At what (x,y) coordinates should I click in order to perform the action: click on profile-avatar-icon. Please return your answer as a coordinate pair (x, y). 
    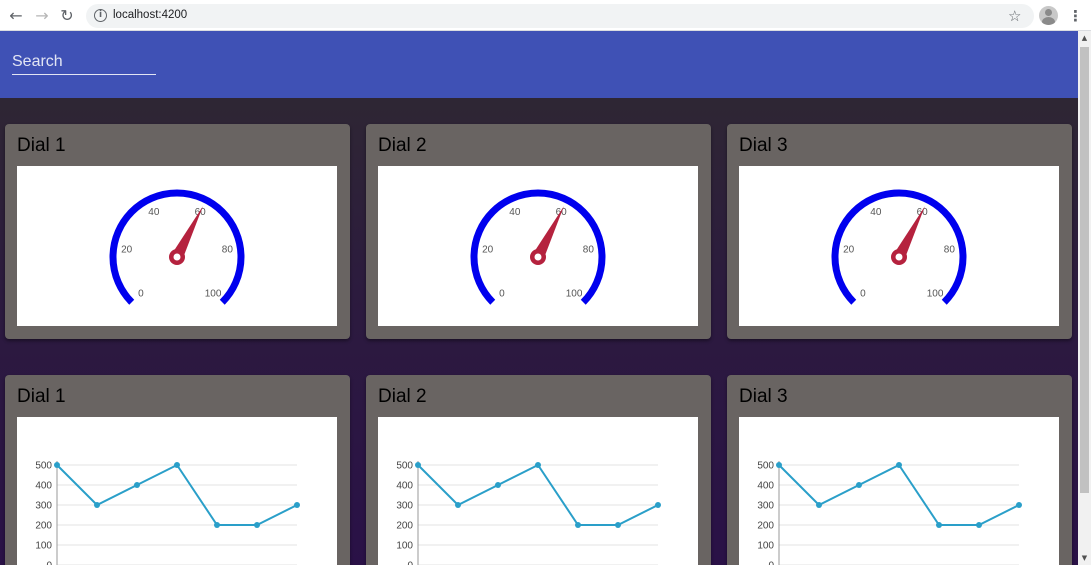
    Looking at the image, I should click on (1048, 15).